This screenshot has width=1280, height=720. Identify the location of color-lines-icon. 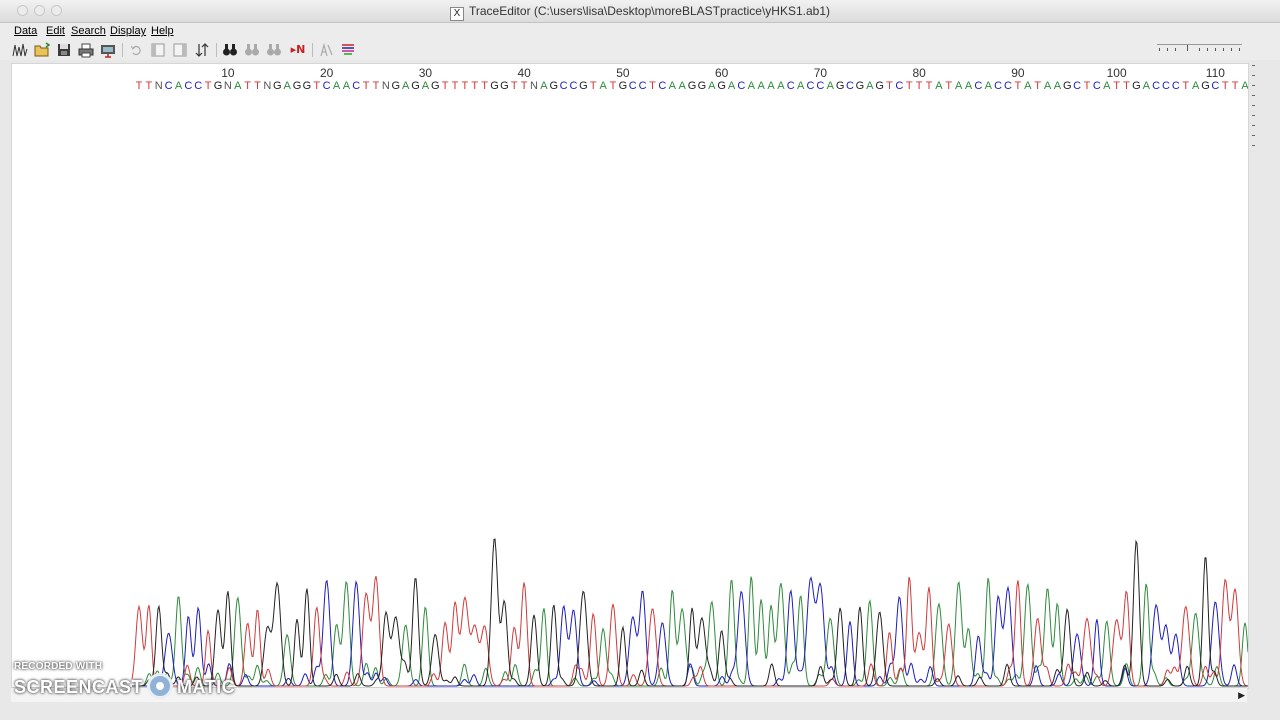
(348, 50).